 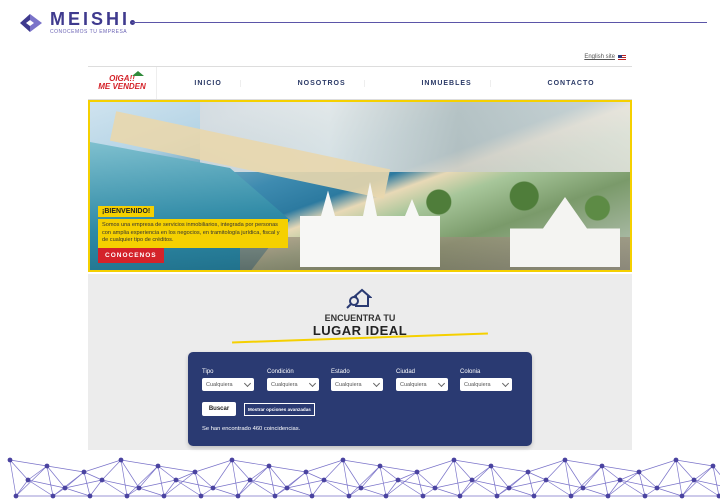 I want to click on search-button: Buscar, so click(x=219, y=409).